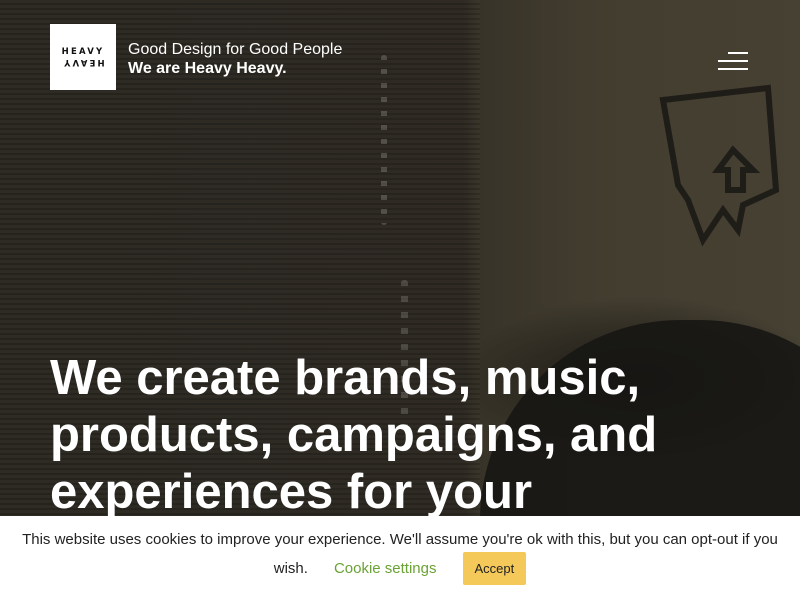 Image resolution: width=800 pixels, height=600 pixels. I want to click on tagline-line2: We are Heavy Heavy., so click(207, 68).